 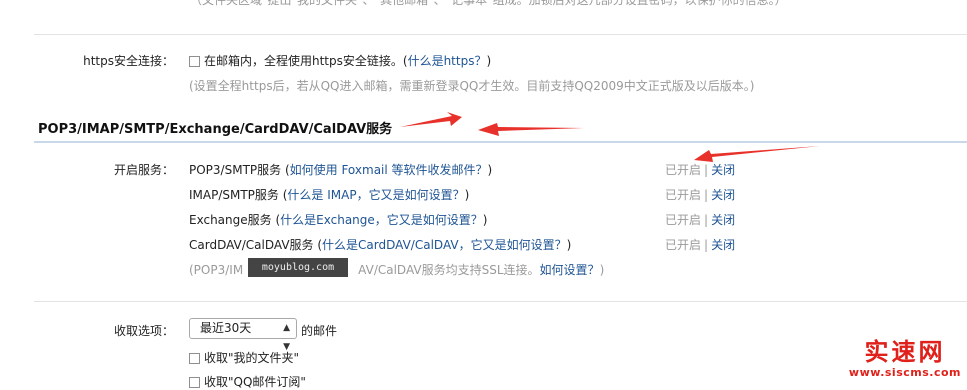 I want to click on annotation-arrows, so click(x=610, y=137).